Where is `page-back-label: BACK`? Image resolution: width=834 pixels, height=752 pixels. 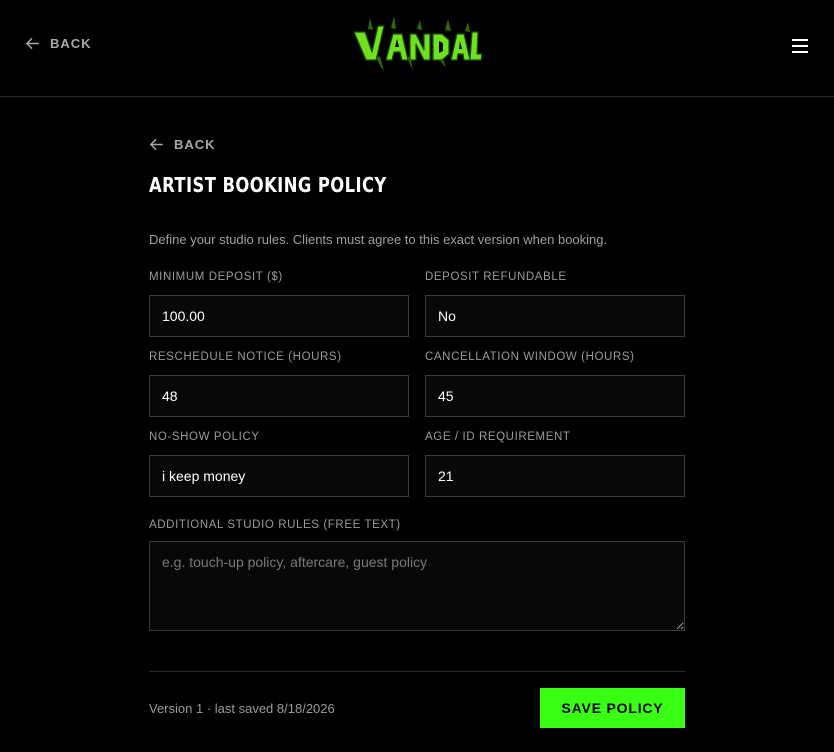
page-back-label: BACK is located at coordinates (195, 144).